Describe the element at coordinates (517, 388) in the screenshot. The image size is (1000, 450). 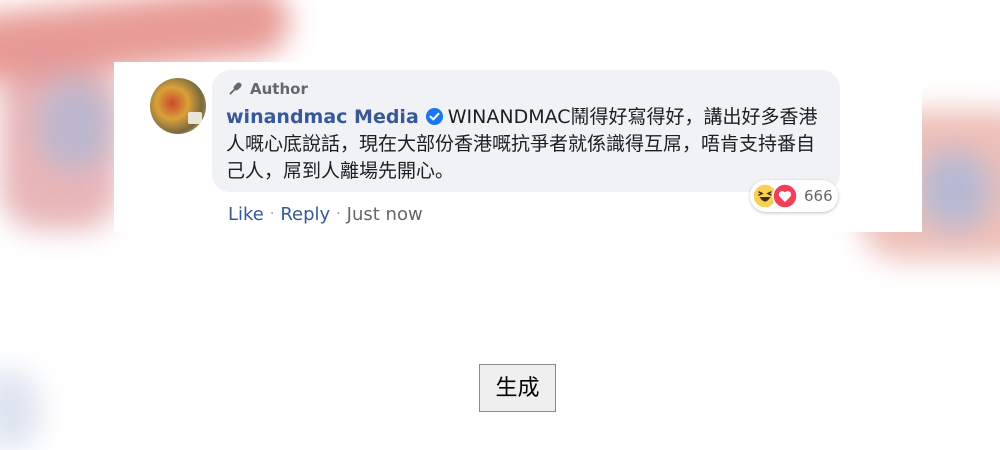
I see `generate-button: 生成` at that location.